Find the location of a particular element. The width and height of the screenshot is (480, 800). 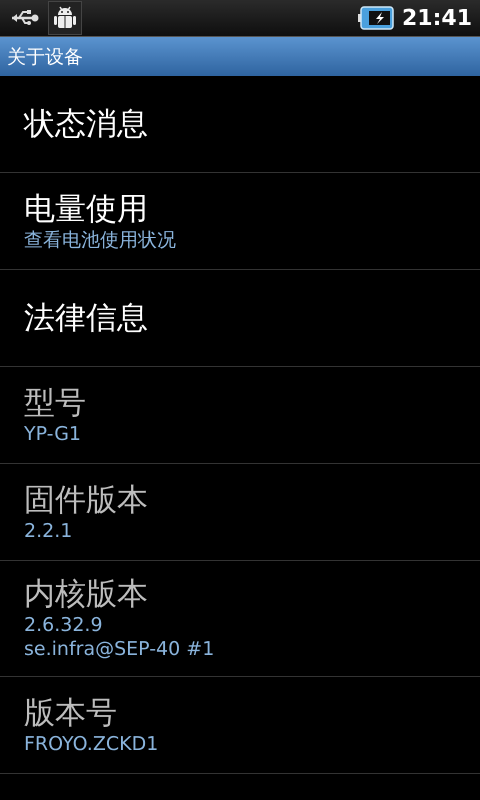

item-summary: FROYO.ZCKD1 is located at coordinates (91, 744).